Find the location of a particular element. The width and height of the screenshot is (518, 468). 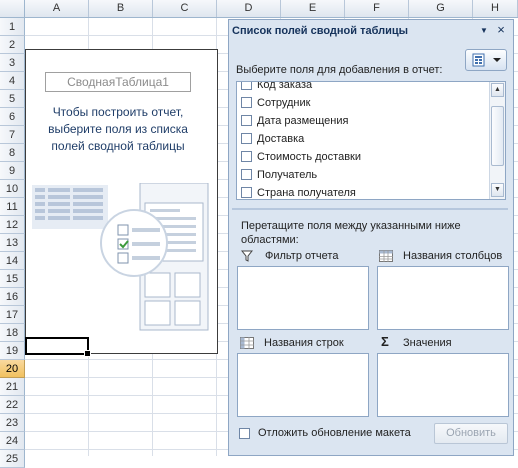

values-drop-zone is located at coordinates (443, 385).